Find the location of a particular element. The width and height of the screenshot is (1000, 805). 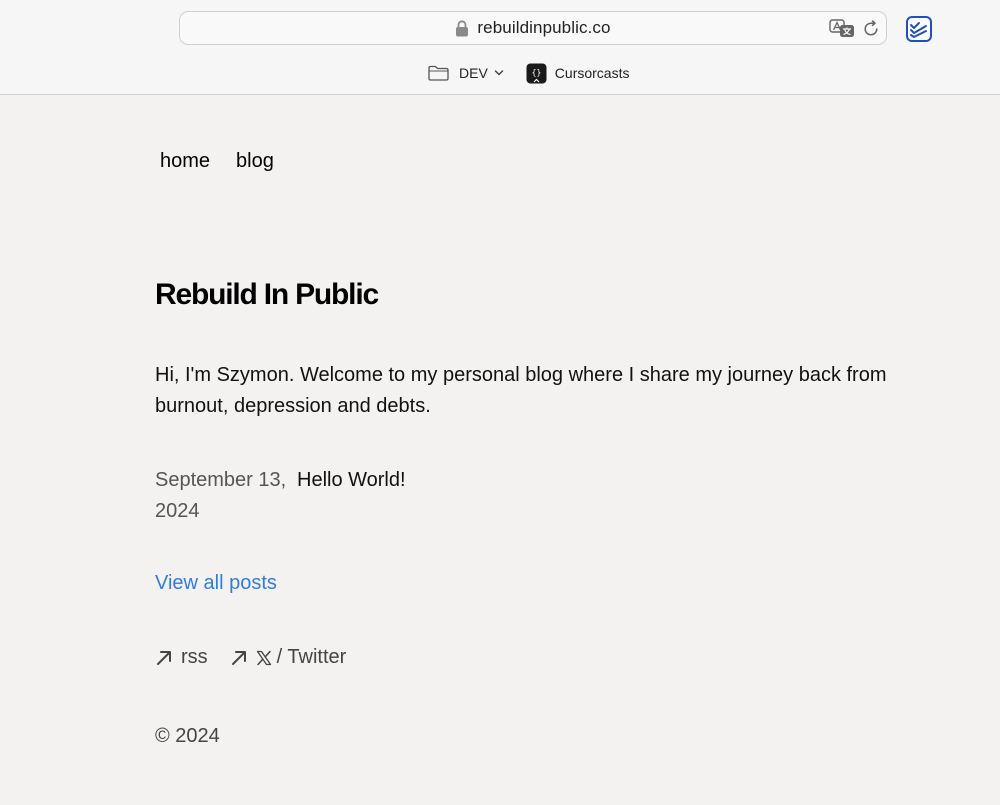

x-logo-icon is located at coordinates (263, 657).